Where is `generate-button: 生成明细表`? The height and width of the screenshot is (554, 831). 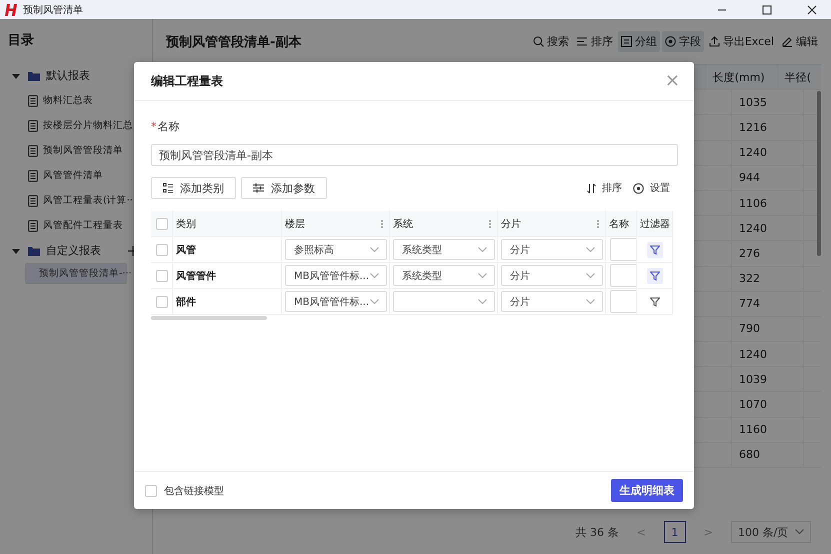
generate-button: 生成明细表 is located at coordinates (647, 490).